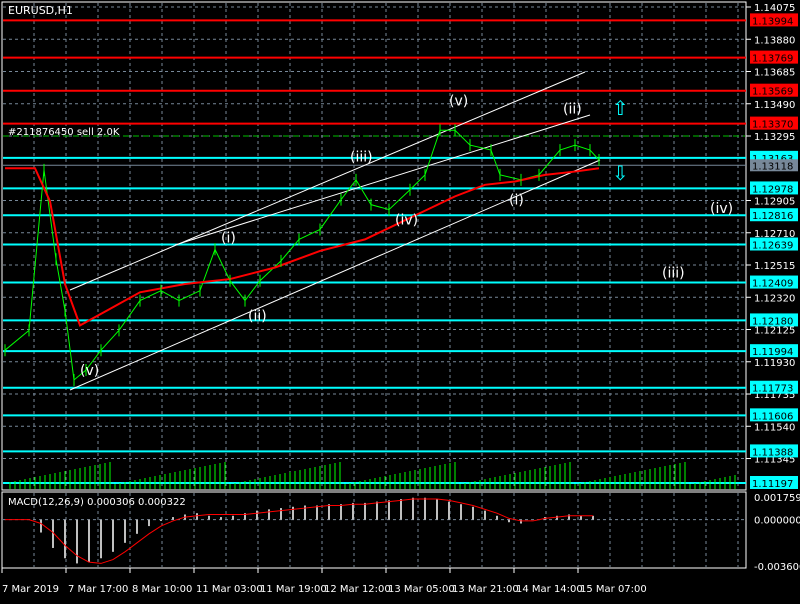 This screenshot has width=800, height=604. I want to click on price-tick-label: 1.13490, so click(774, 105).